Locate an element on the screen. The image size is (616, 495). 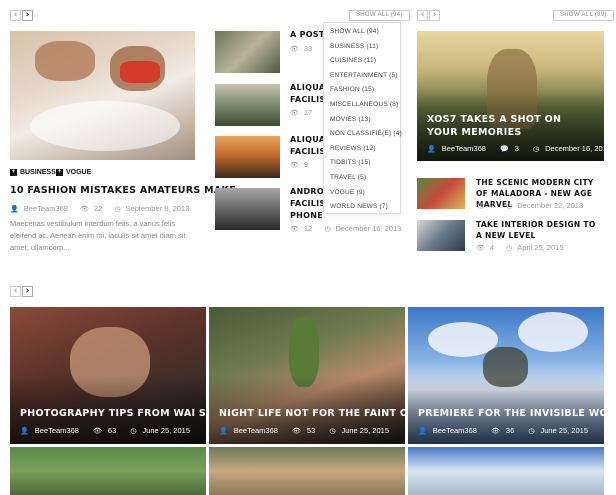
views: 9 is located at coordinates (306, 164).